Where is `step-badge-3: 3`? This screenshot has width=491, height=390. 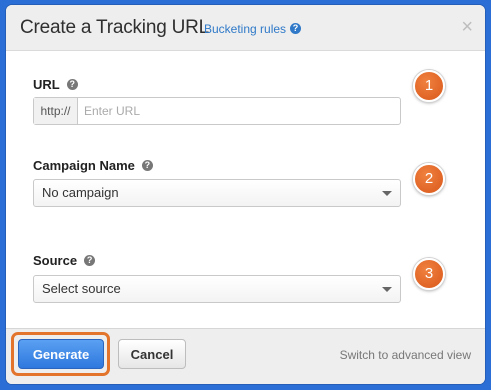 step-badge-3: 3 is located at coordinates (429, 274).